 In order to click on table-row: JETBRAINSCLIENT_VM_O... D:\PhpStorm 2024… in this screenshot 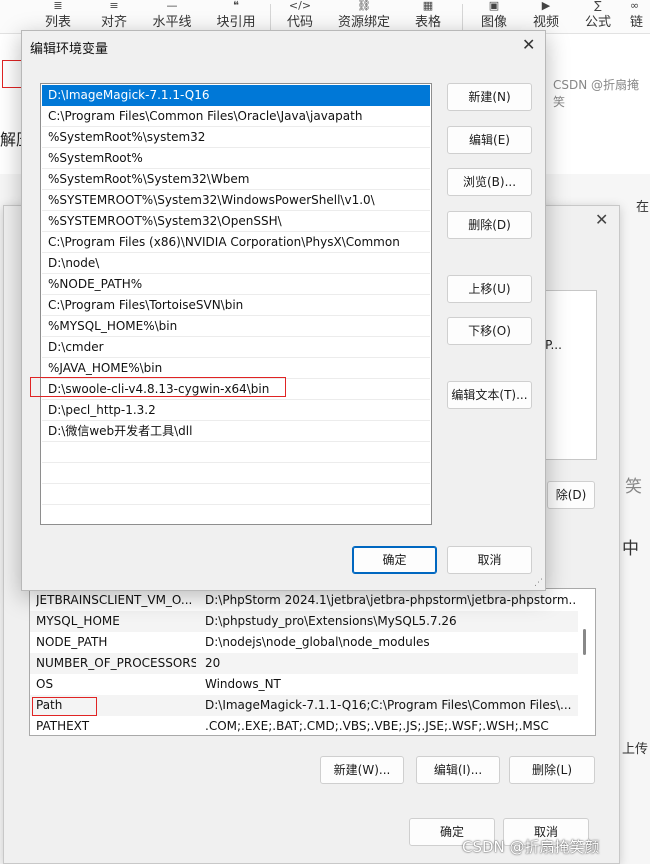, I will do `click(304, 600)`.